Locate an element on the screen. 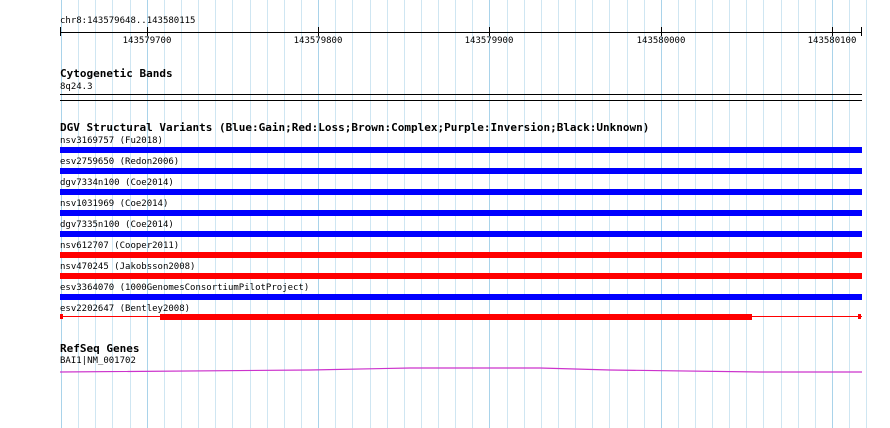 Image resolution: width=890 pixels, height=428 pixels. variant-label: esv2759650 (Redon2006) is located at coordinates (119, 162).